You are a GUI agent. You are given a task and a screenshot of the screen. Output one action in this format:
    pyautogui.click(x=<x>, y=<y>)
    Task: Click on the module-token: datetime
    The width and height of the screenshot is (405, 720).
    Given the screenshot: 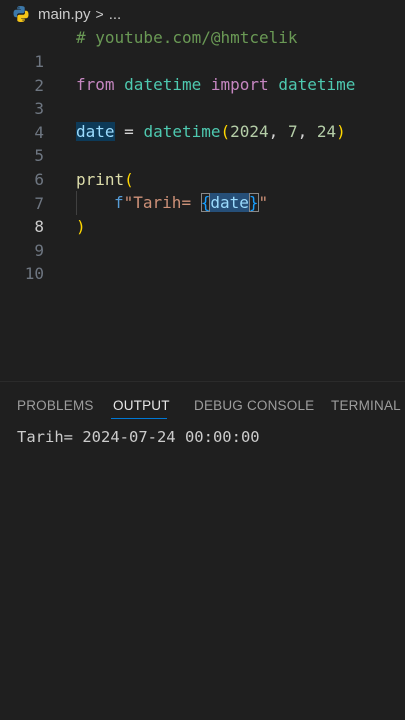 What is the action you would take?
    pyautogui.click(x=163, y=84)
    